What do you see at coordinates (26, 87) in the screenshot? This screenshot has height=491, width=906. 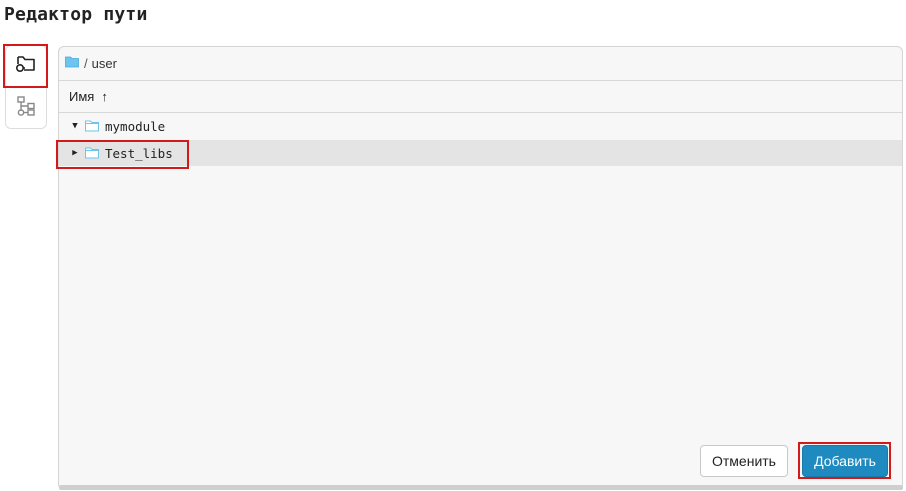 I see `sidebar` at bounding box center [26, 87].